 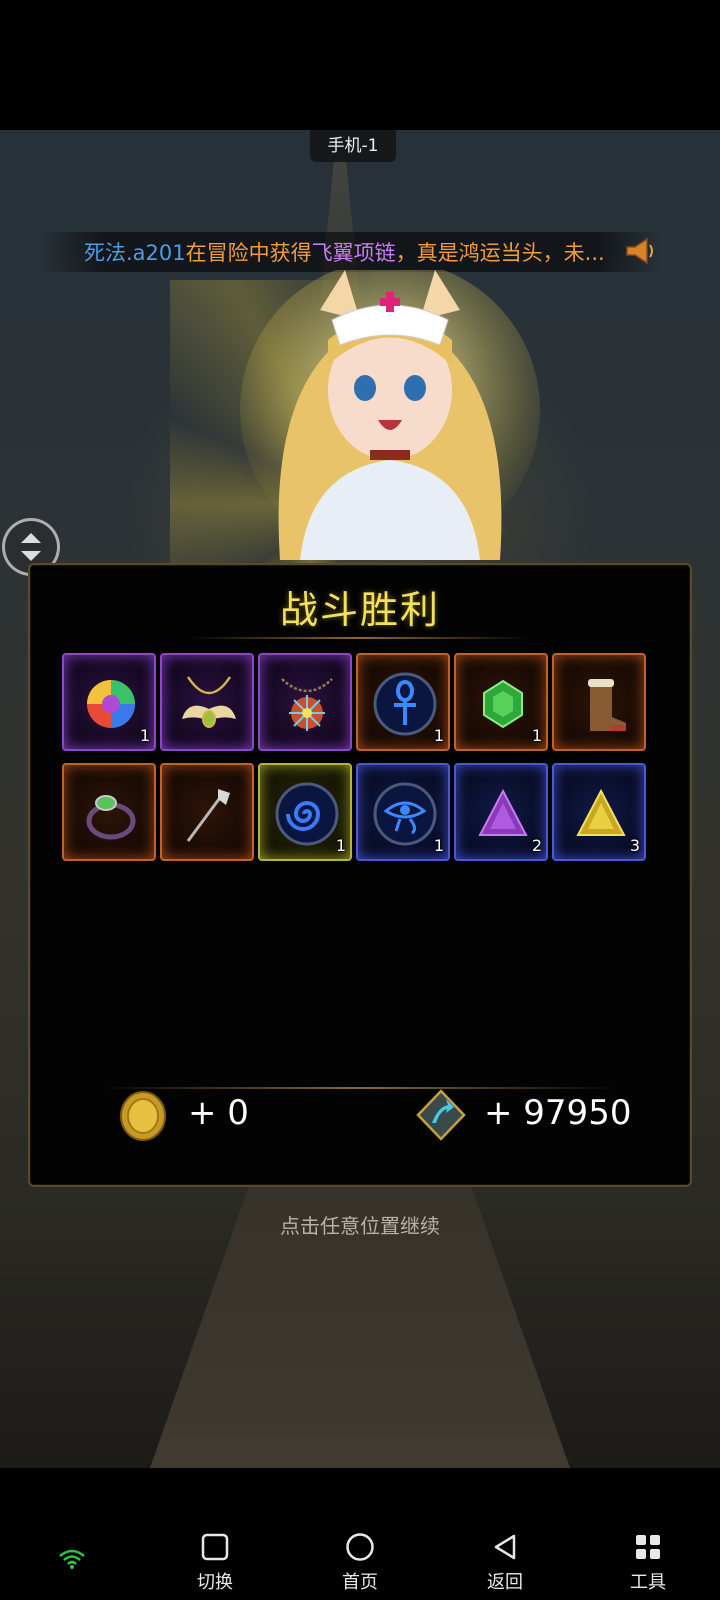 I want to click on rainbow-orb-icon, so click(x=111, y=704).